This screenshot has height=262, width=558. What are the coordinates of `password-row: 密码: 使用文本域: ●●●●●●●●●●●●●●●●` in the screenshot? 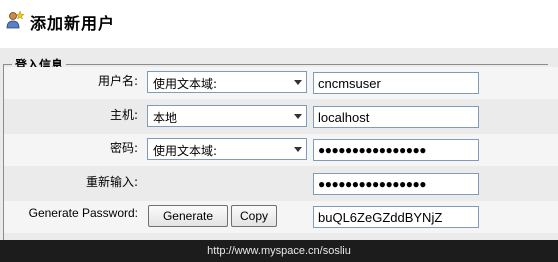 It's located at (281, 150).